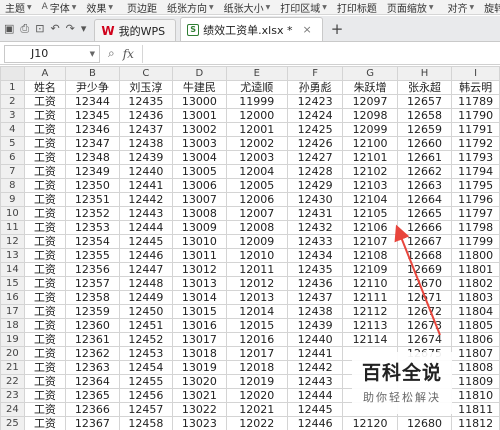 Image resolution: width=500 pixels, height=430 pixels. Describe the element at coordinates (111, 53) in the screenshot. I see `zoom-magnifier-icon: ⌕` at that location.